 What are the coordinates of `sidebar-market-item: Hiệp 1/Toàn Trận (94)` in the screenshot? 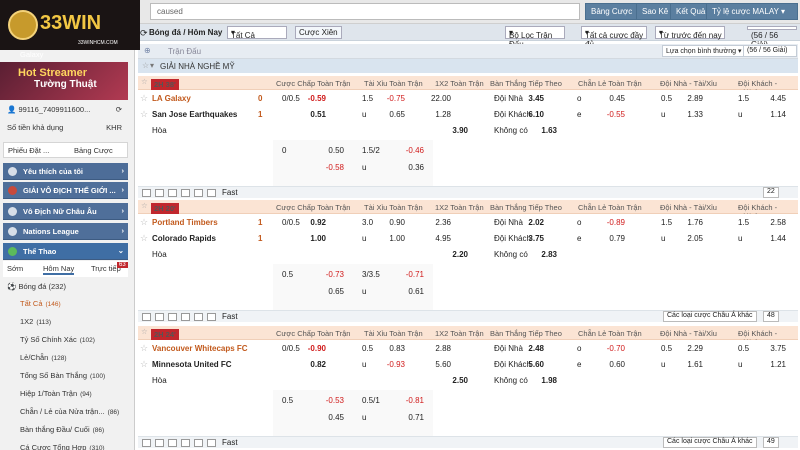 It's located at (56, 393).